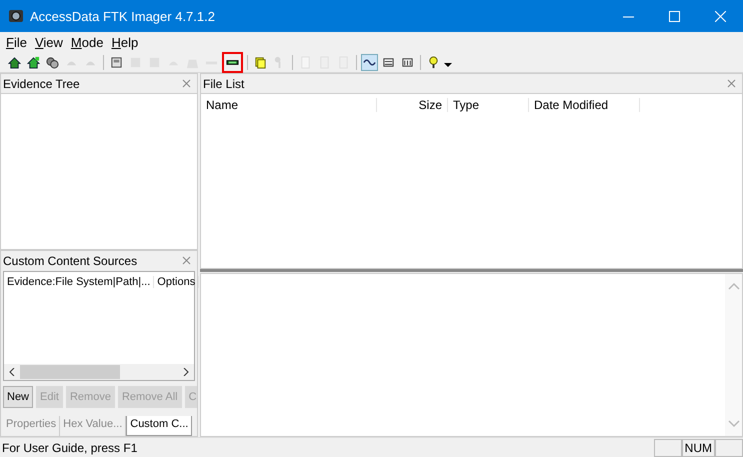  I want to click on panel-title: Evidence Tree, so click(41, 83).